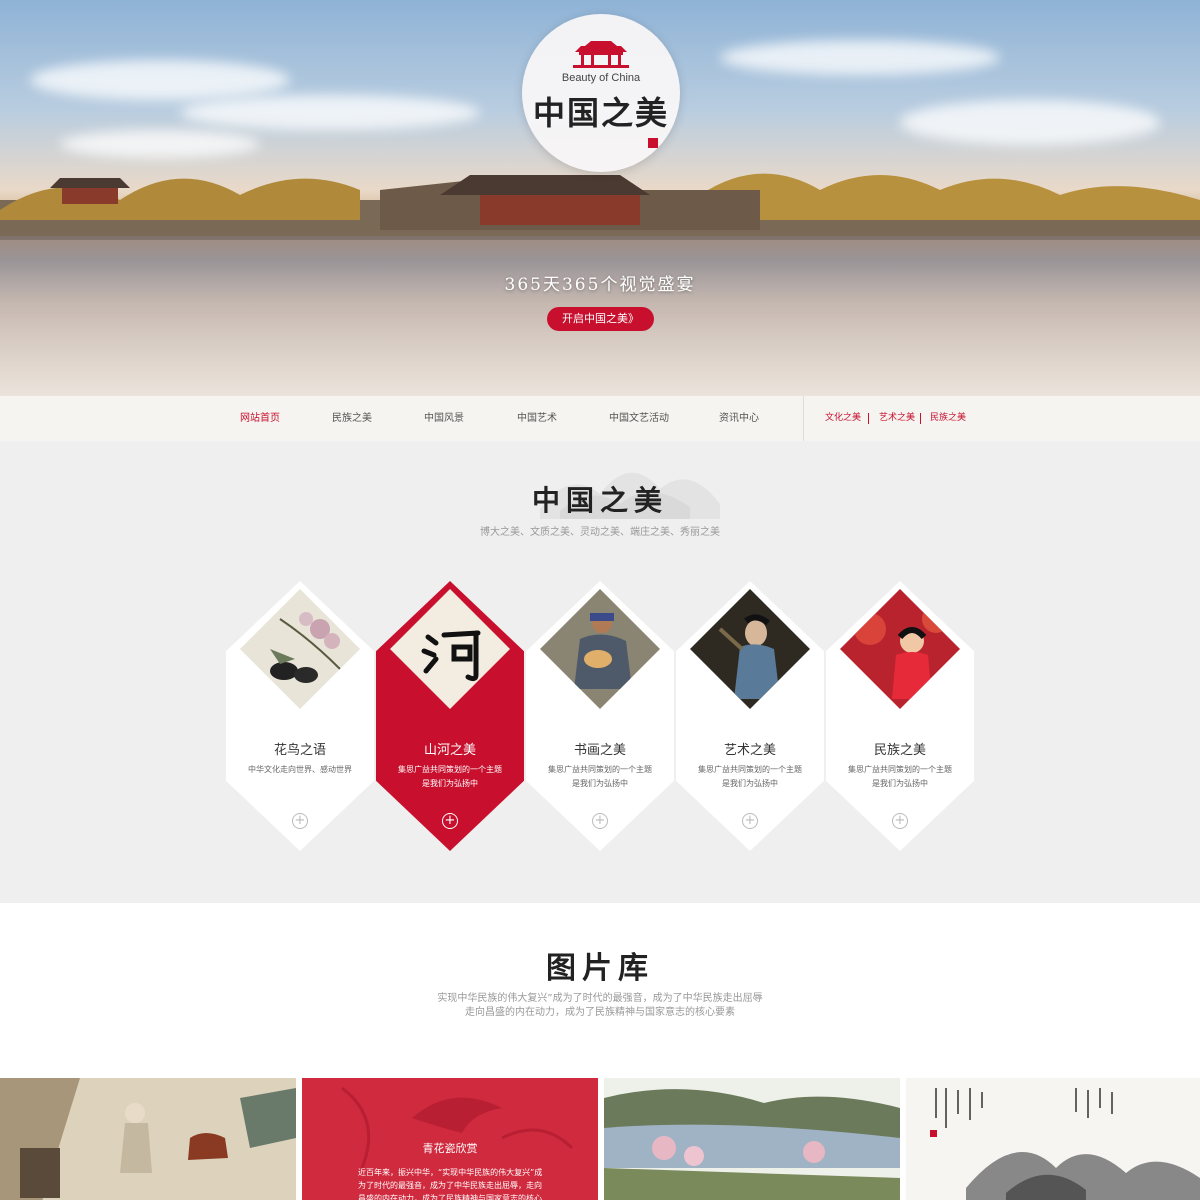  I want to click on site-logo: Beauty of China 中国之美, so click(601, 93).